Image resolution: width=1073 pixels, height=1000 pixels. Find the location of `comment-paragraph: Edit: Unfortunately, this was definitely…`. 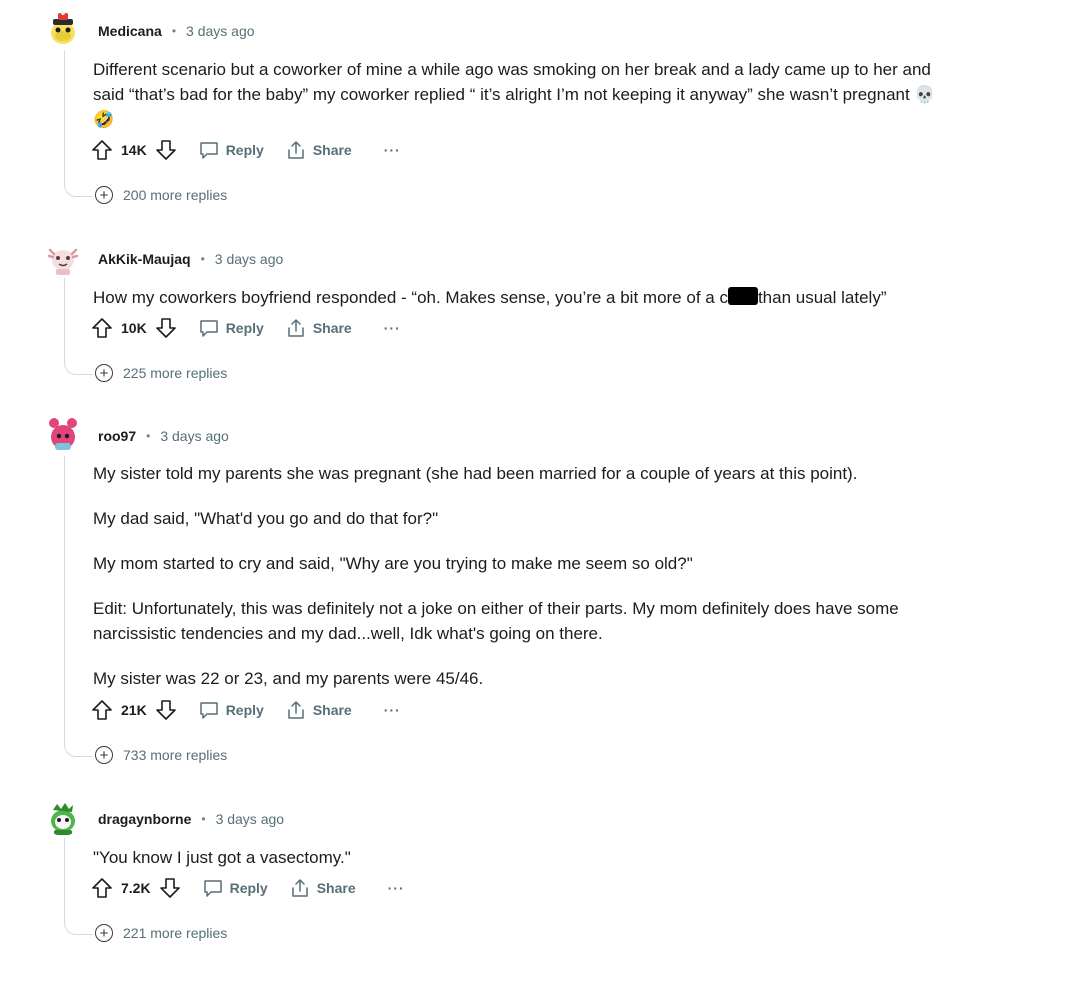

comment-paragraph: Edit: Unfortunately, this was definitely… is located at coordinates (496, 621).